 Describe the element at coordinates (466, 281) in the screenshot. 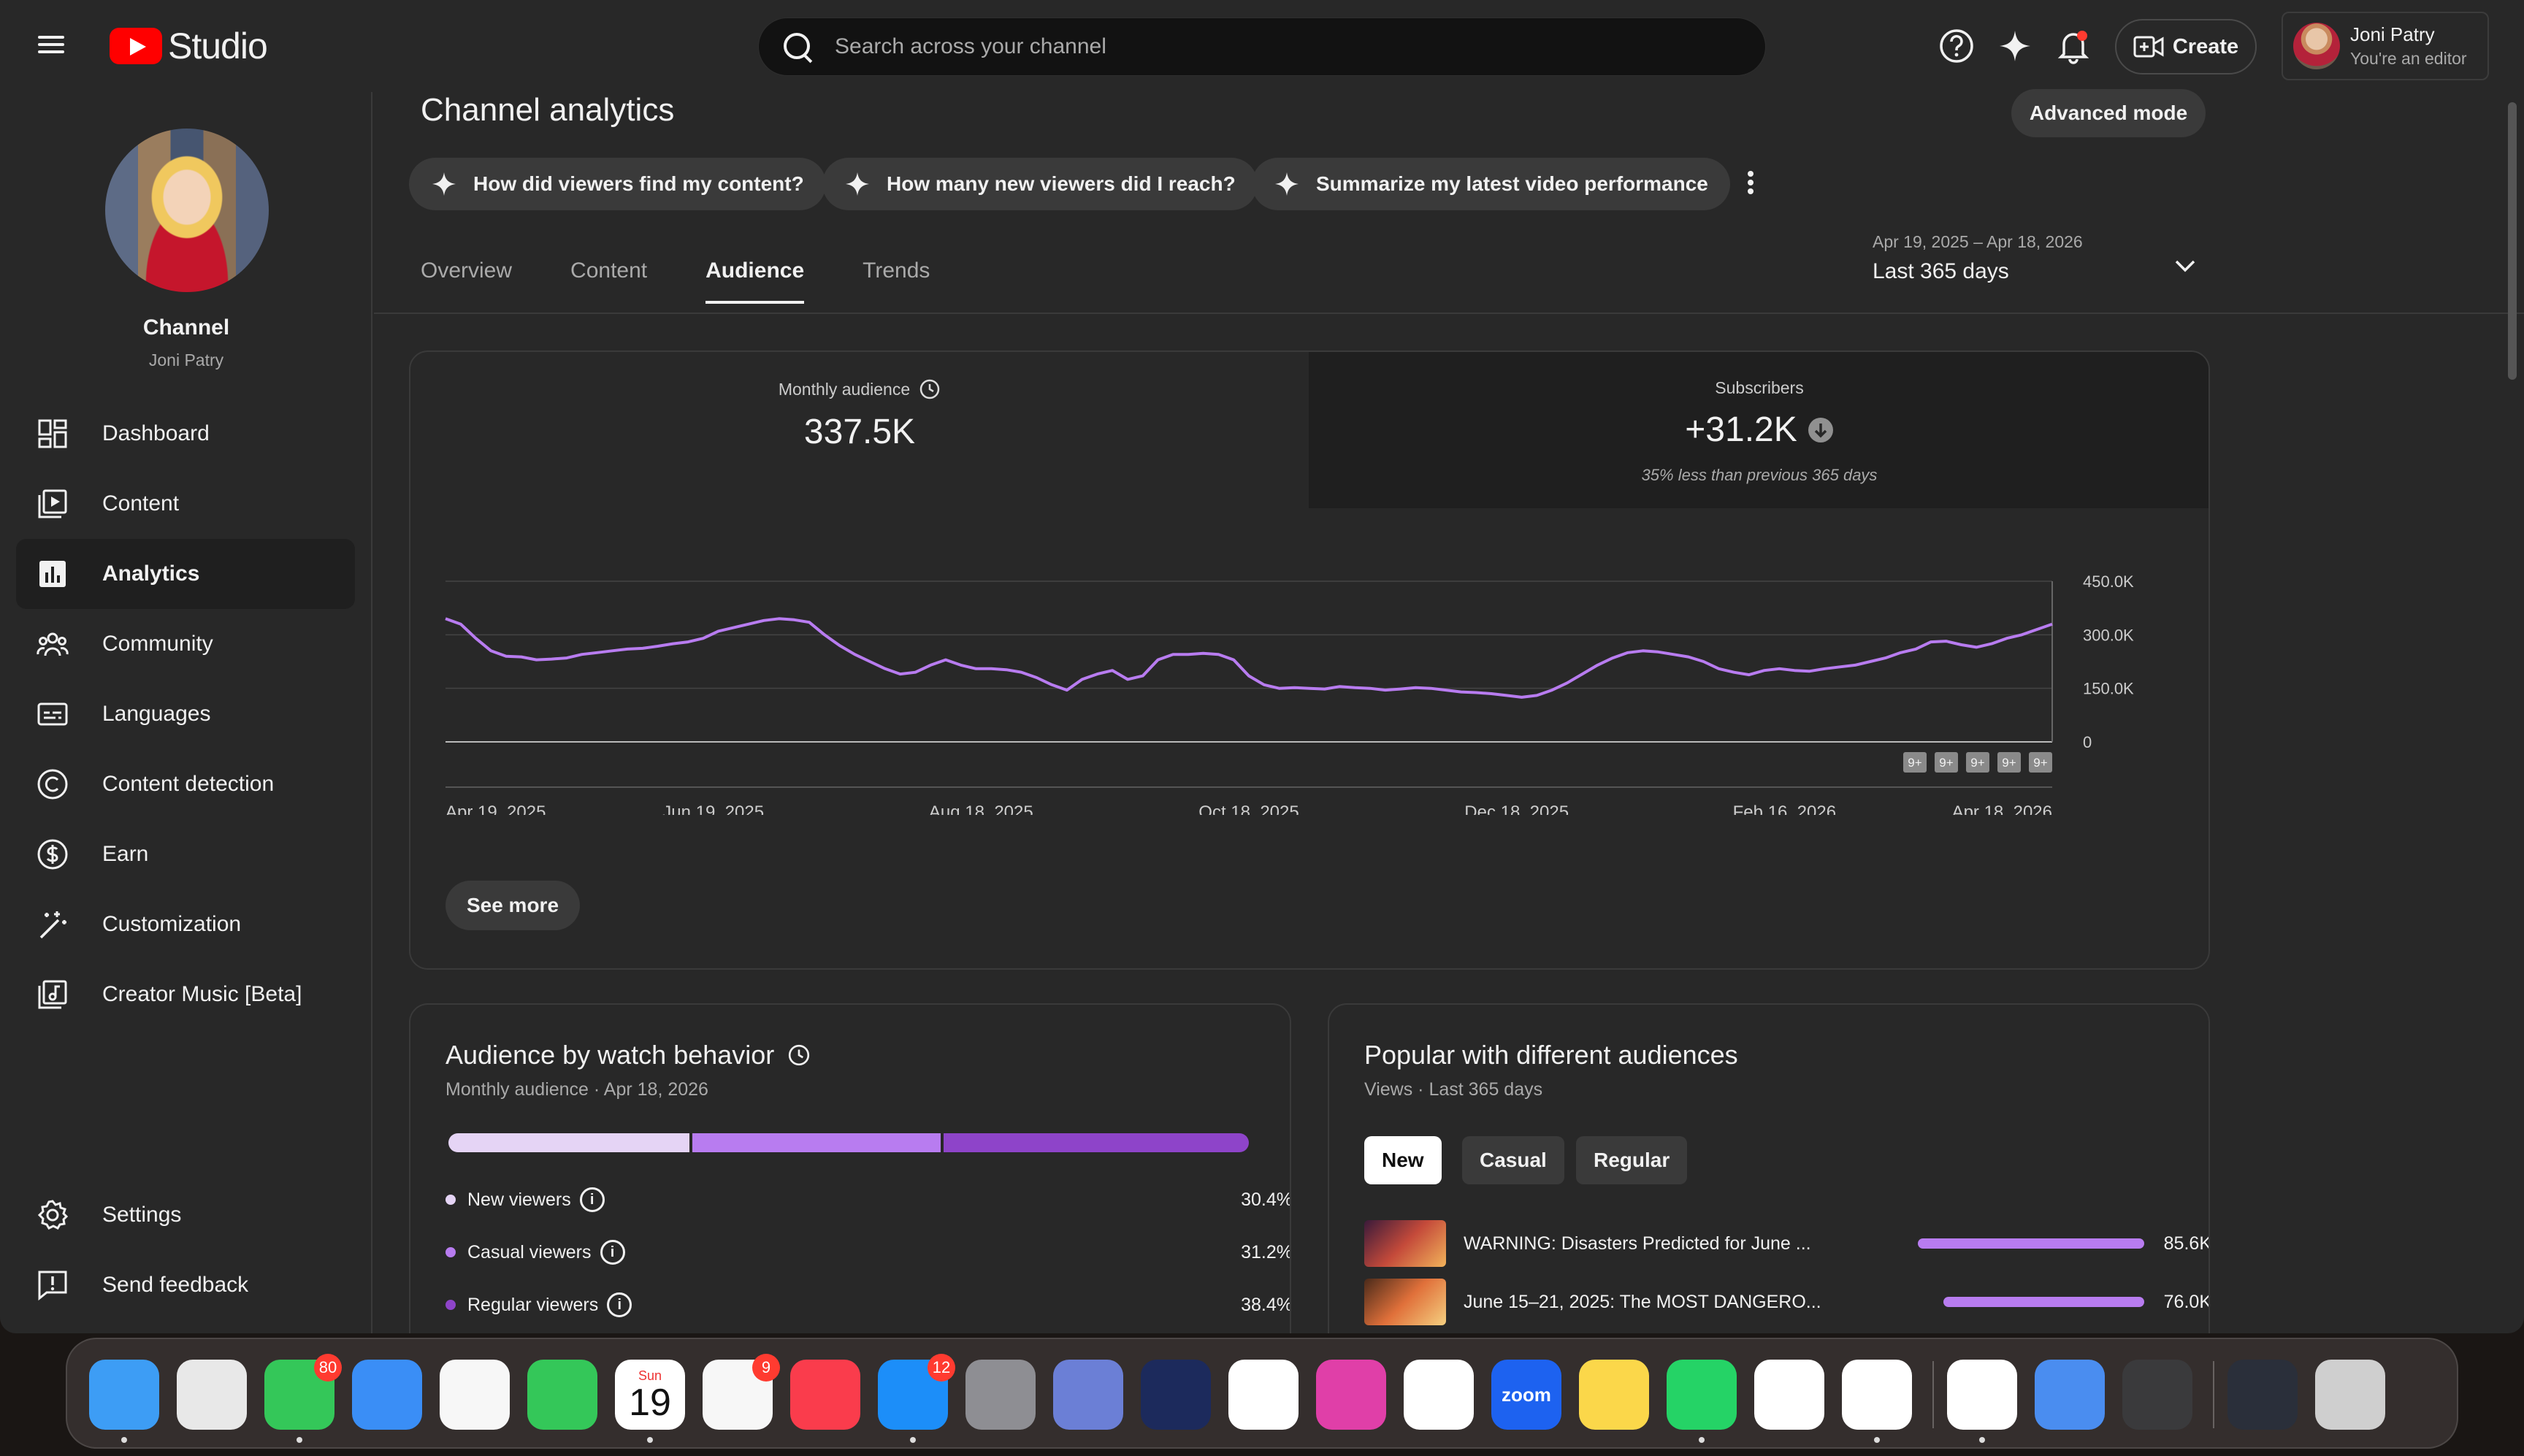

I see `tab-overview: Overview` at that location.